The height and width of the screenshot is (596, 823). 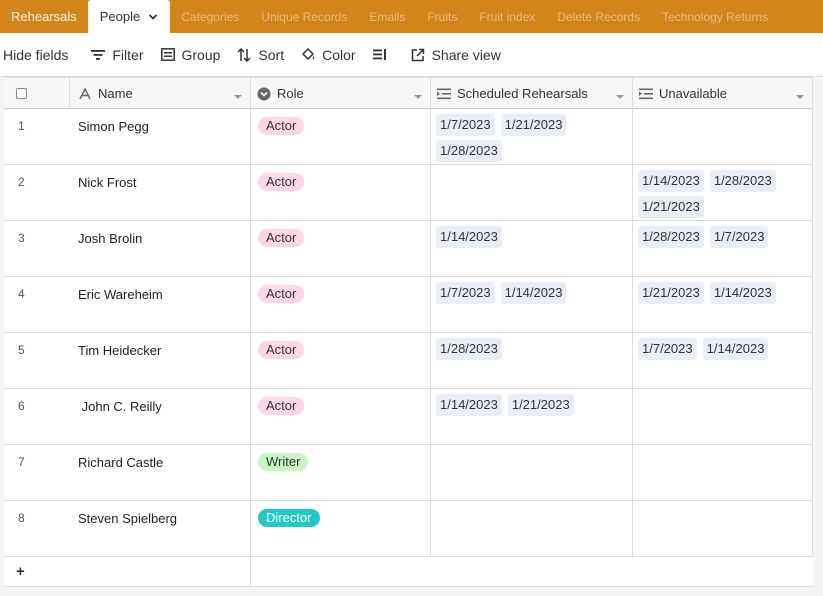 I want to click on paint-bucket-icon, so click(x=308, y=55).